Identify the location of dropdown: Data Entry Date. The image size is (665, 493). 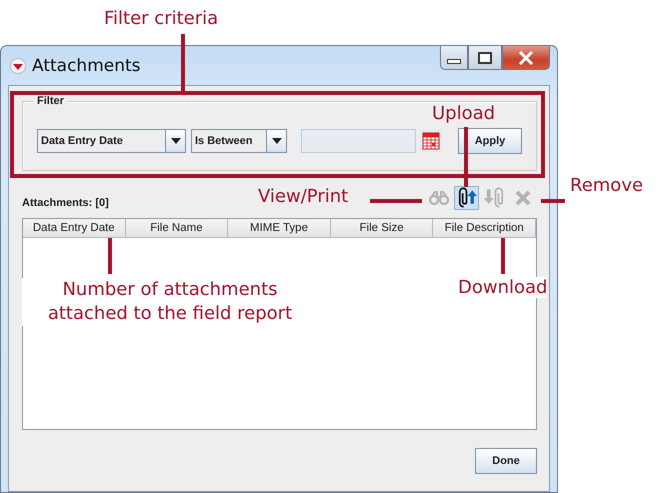
(111, 141).